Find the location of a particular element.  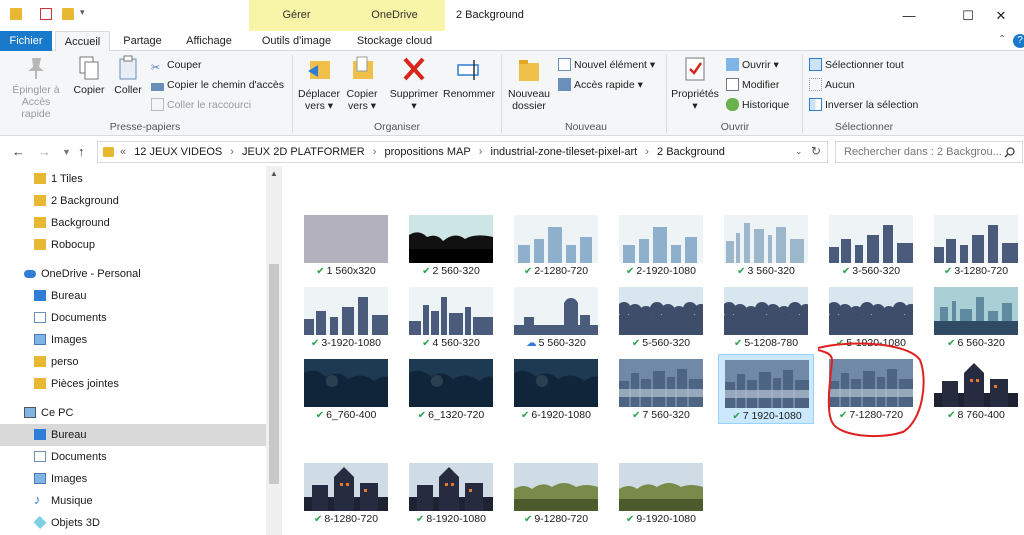

paste-button: Coller is located at coordinates (128, 75).